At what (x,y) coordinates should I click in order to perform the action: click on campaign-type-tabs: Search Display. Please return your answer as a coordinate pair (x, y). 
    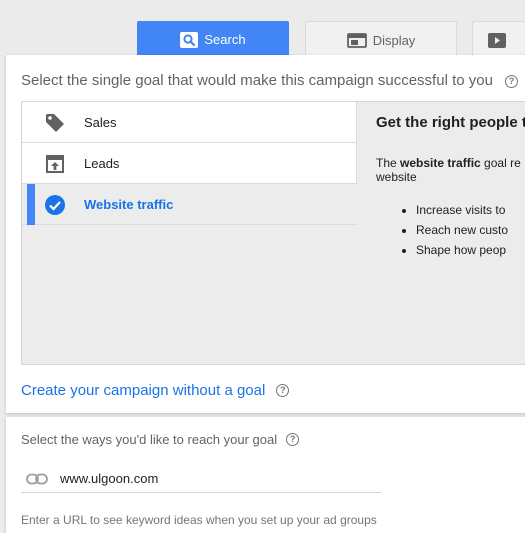
    Looking at the image, I should click on (262, 29).